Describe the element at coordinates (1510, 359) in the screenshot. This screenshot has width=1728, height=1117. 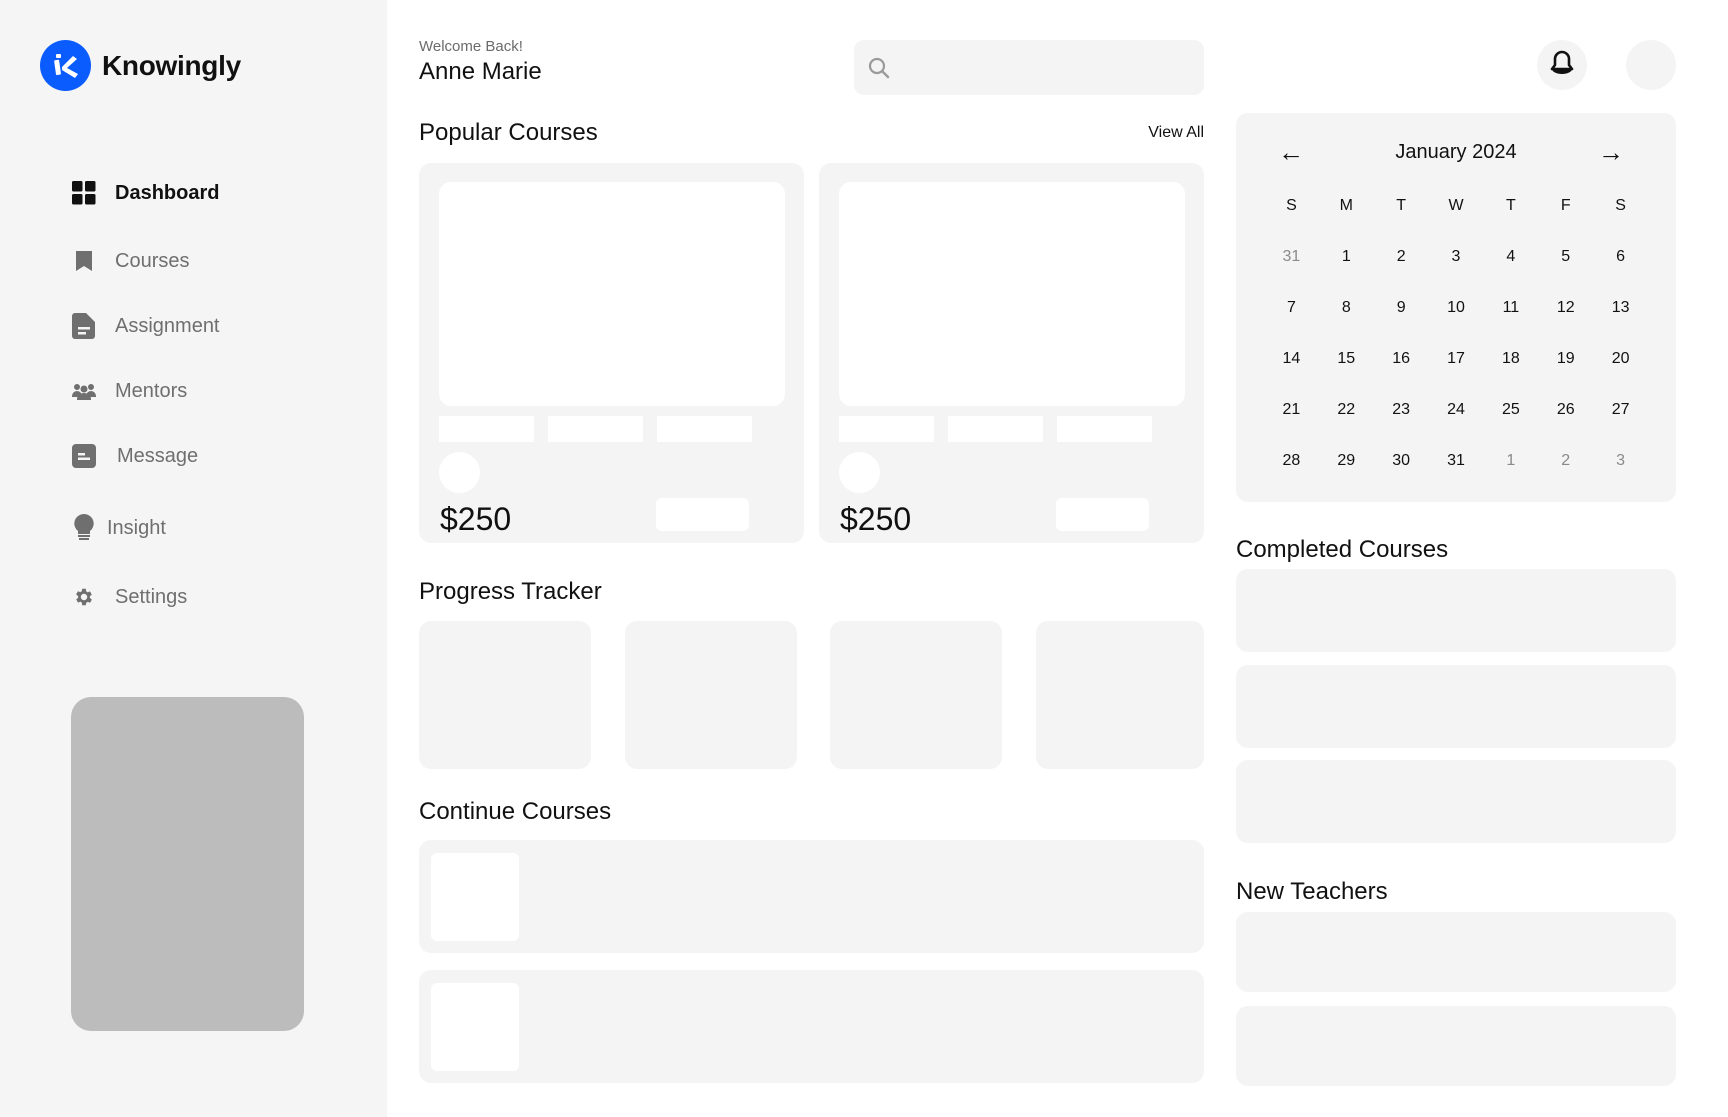
I see `calendar-day: 18` at that location.